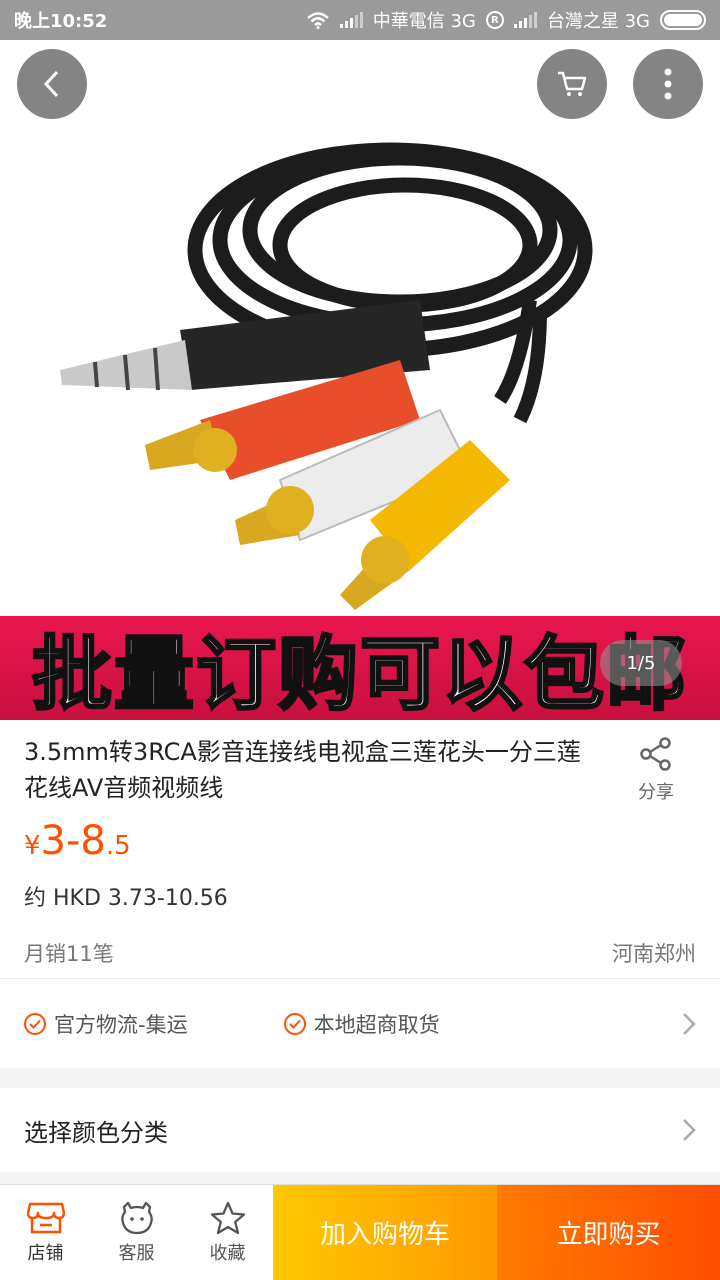  I want to click on price: ¥ 3-8 .5, so click(77, 841).